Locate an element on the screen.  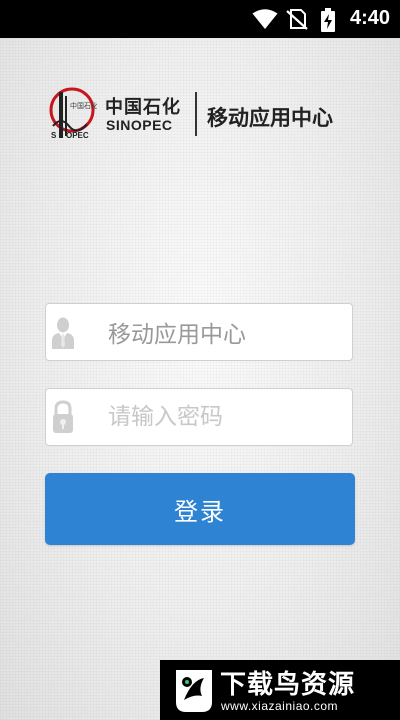
sinopec-logo-icon: 中国石化 S OPEC is located at coordinates (73, 113).